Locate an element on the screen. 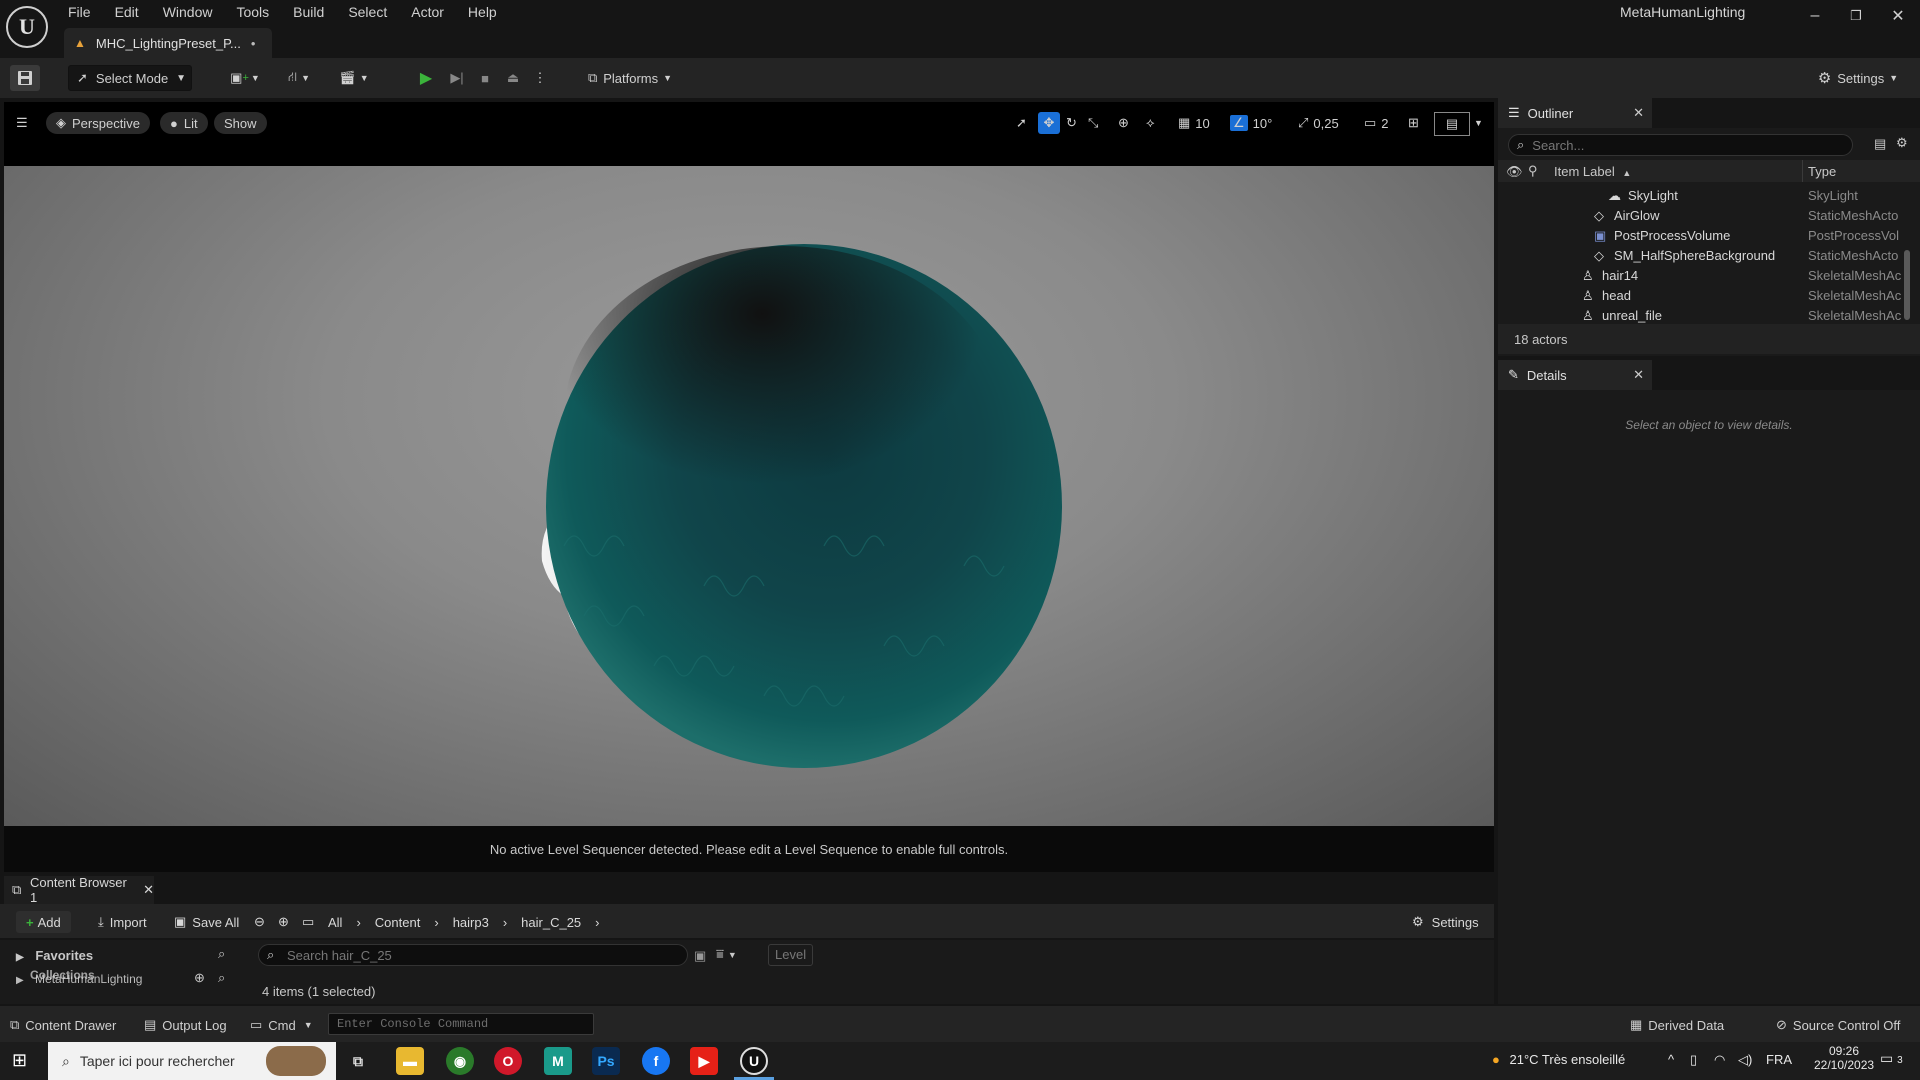 The image size is (1920, 1080). type-column-header: Type is located at coordinates (1822, 171).